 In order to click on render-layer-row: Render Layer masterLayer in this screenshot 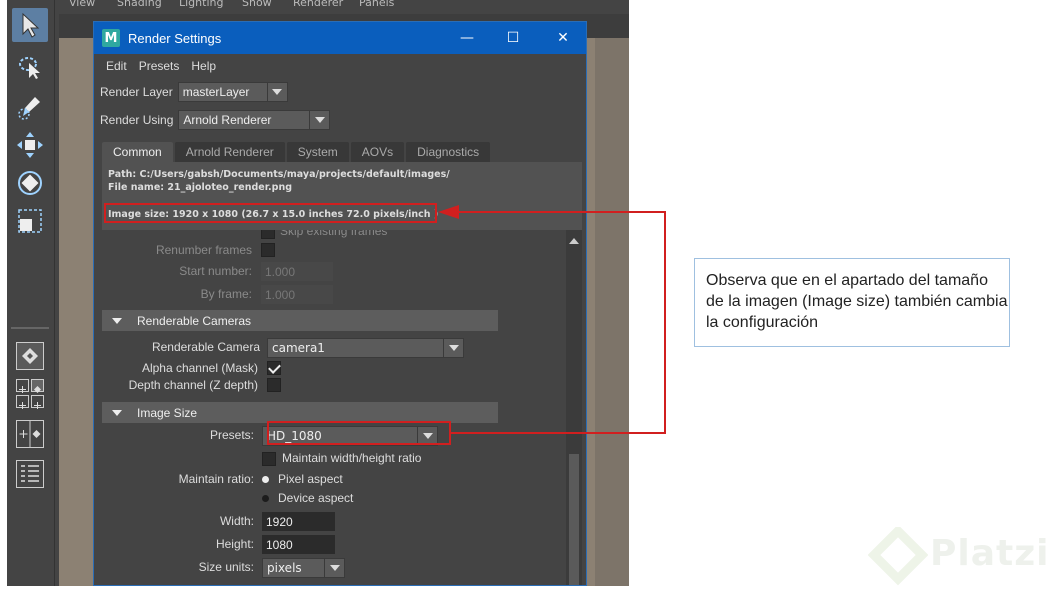, I will do `click(194, 92)`.